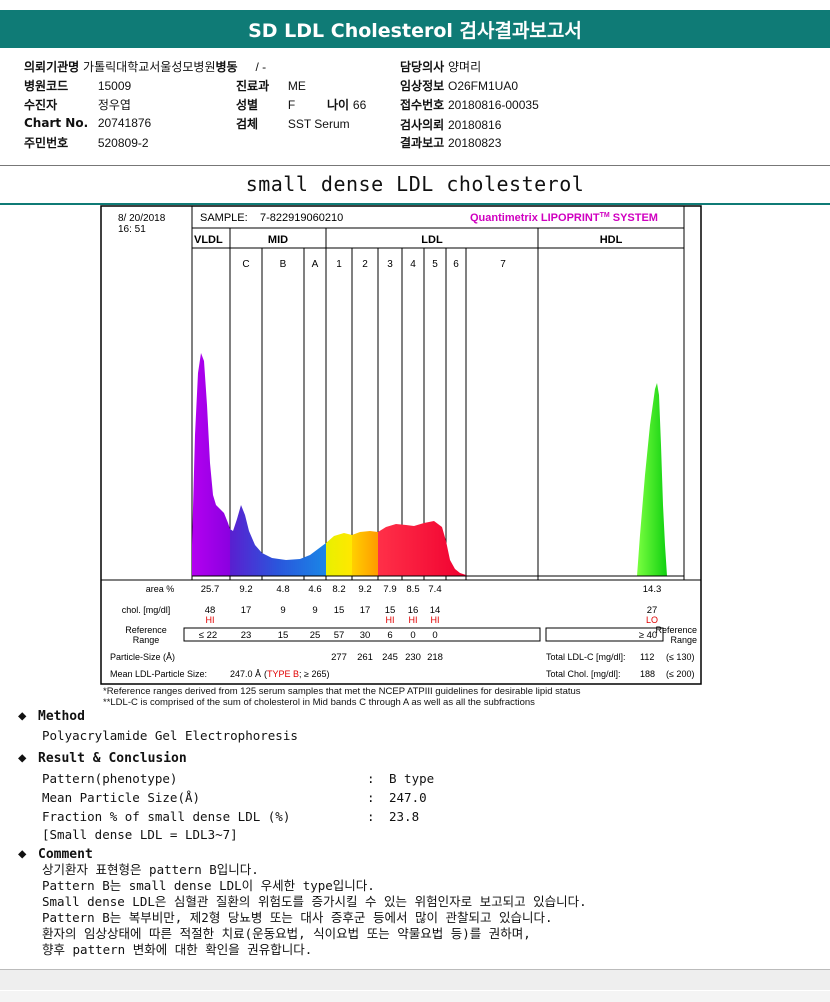 This screenshot has width=830, height=1002. I want to click on specimen-label: 검체, so click(247, 124).